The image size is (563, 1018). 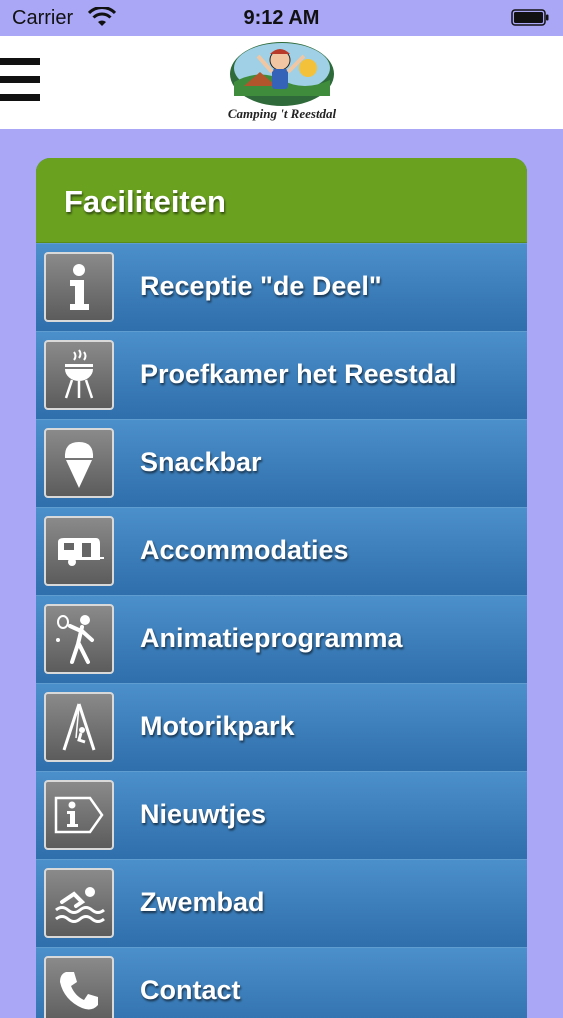 What do you see at coordinates (79, 551) in the screenshot?
I see `caravan-icon` at bounding box center [79, 551].